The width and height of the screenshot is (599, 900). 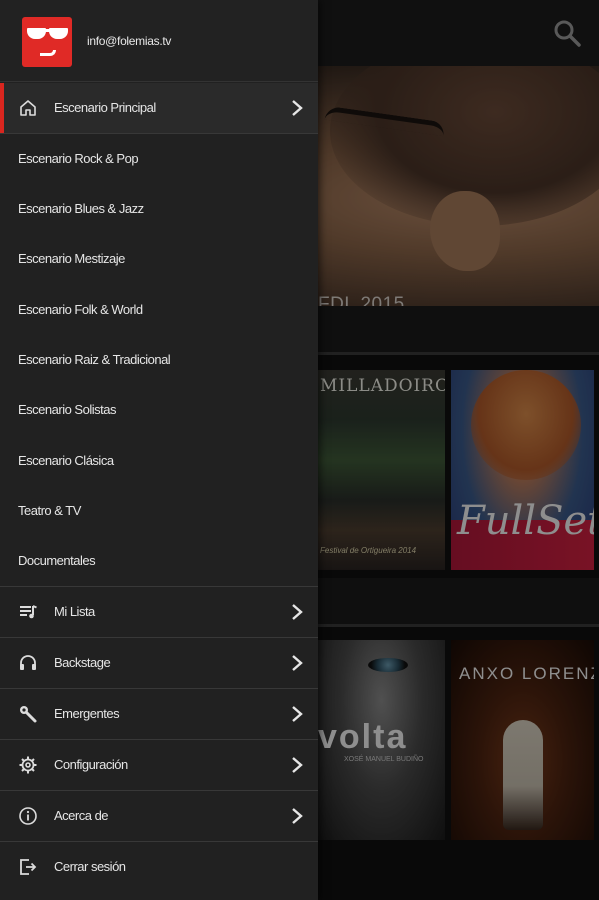 I want to click on drawer-header: info@folemias.tv, so click(x=159, y=41).